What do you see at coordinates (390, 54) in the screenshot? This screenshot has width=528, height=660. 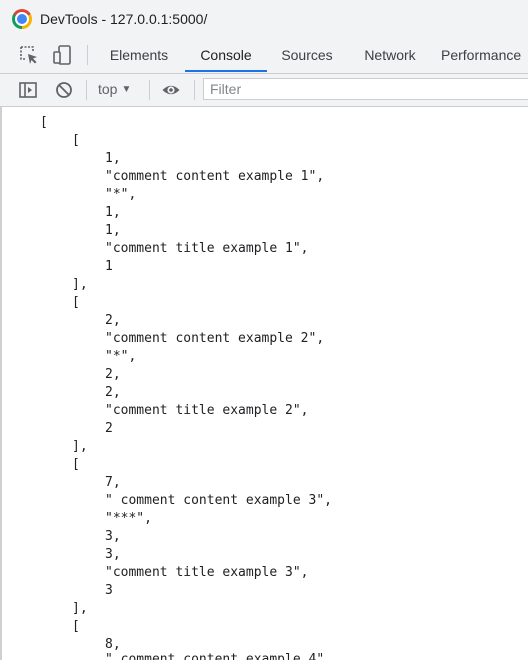 I see `tab-network: Network` at bounding box center [390, 54].